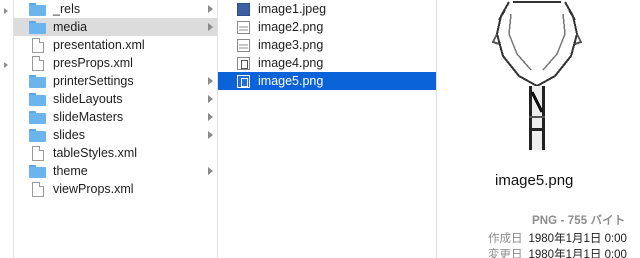 Image resolution: width=640 pixels, height=258 pixels. I want to click on item-label: slides, so click(69, 135).